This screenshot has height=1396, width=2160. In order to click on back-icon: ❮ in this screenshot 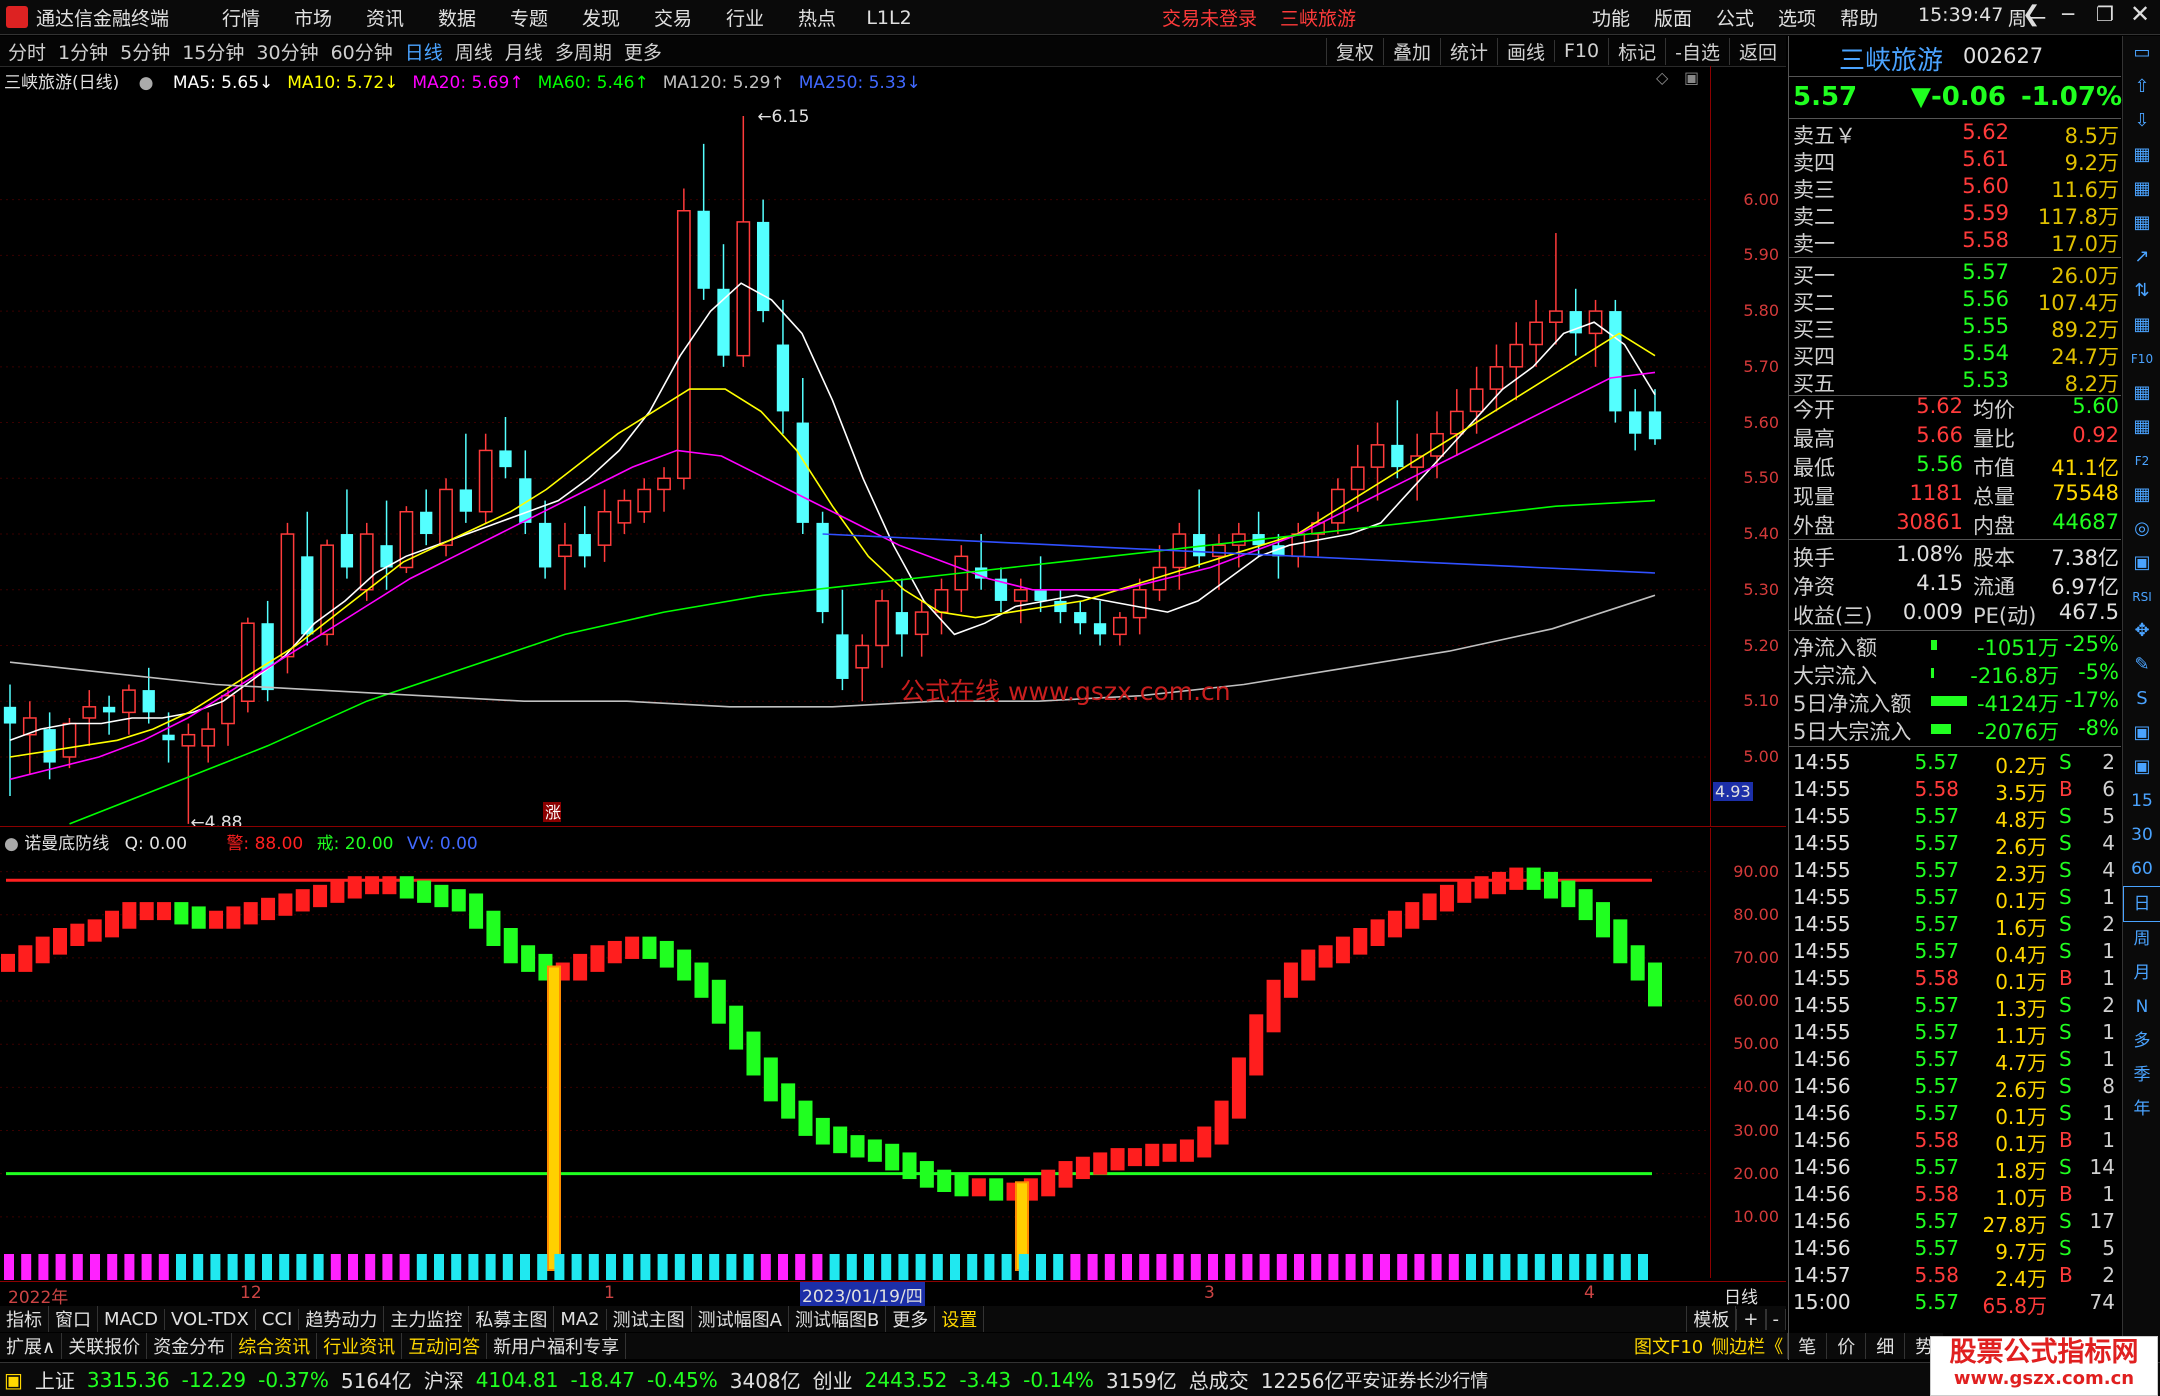, I will do `click(2031, 14)`.